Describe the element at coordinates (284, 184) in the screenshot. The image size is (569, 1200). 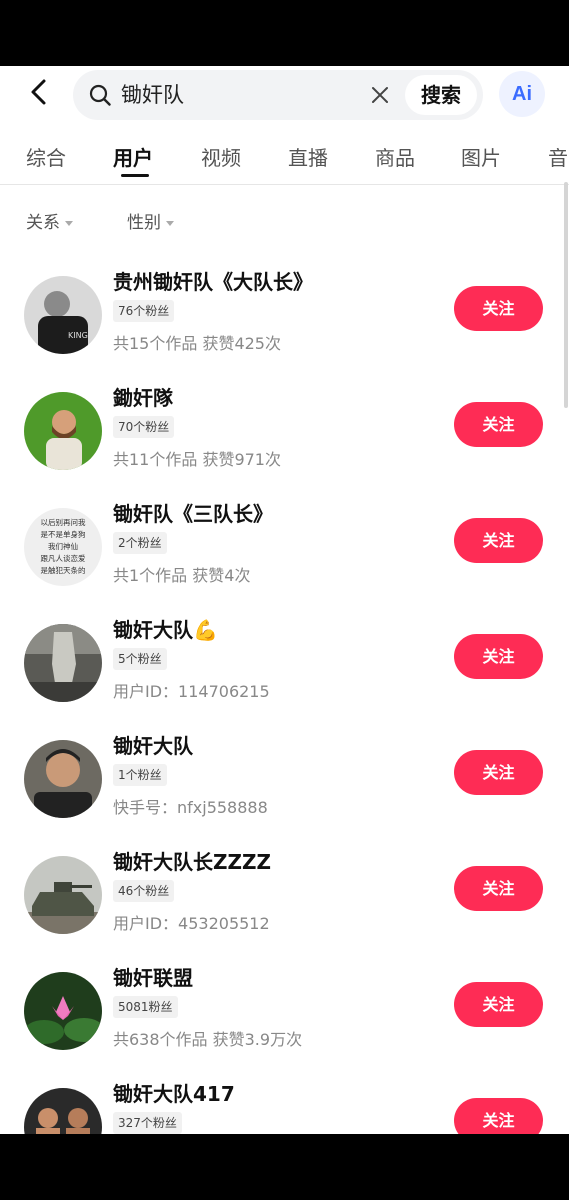
I see `divider` at that location.